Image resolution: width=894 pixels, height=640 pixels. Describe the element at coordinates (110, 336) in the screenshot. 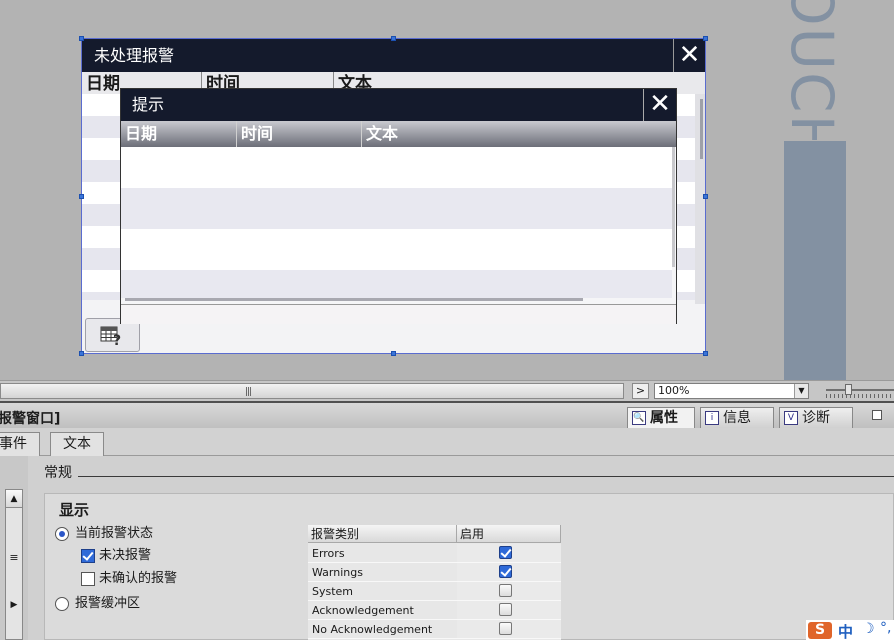

I see `alarm-table-help-icon: ?` at that location.